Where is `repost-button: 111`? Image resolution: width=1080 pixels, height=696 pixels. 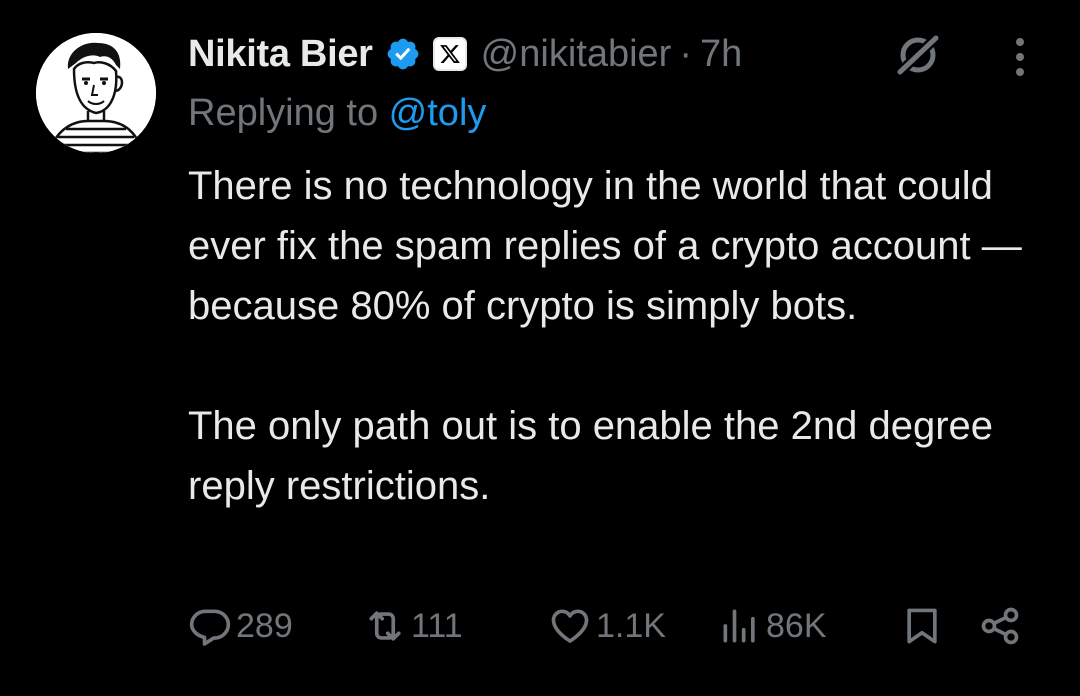 repost-button: 111 is located at coordinates (413, 626).